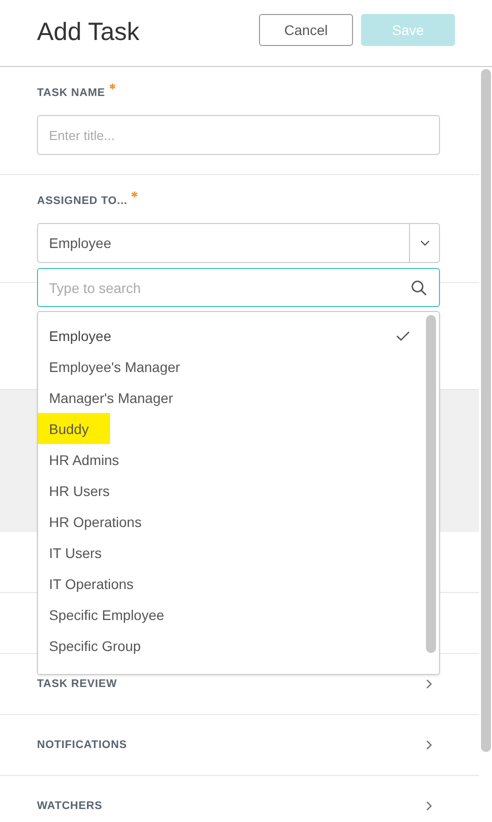  Describe the element at coordinates (238, 243) in the screenshot. I see `assignee-dropdown: Employee` at that location.